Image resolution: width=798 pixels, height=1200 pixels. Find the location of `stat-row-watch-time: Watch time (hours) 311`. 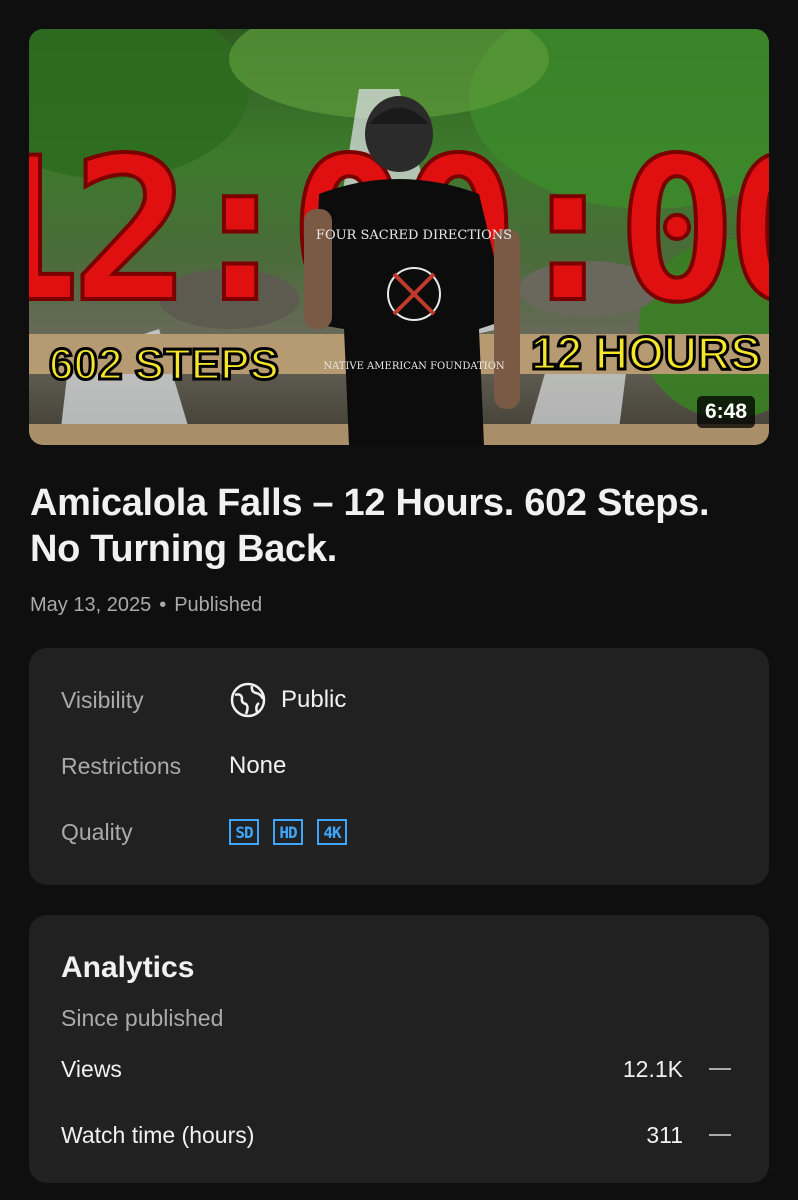

stat-row-watch-time: Watch time (hours) 311 is located at coordinates (399, 1135).